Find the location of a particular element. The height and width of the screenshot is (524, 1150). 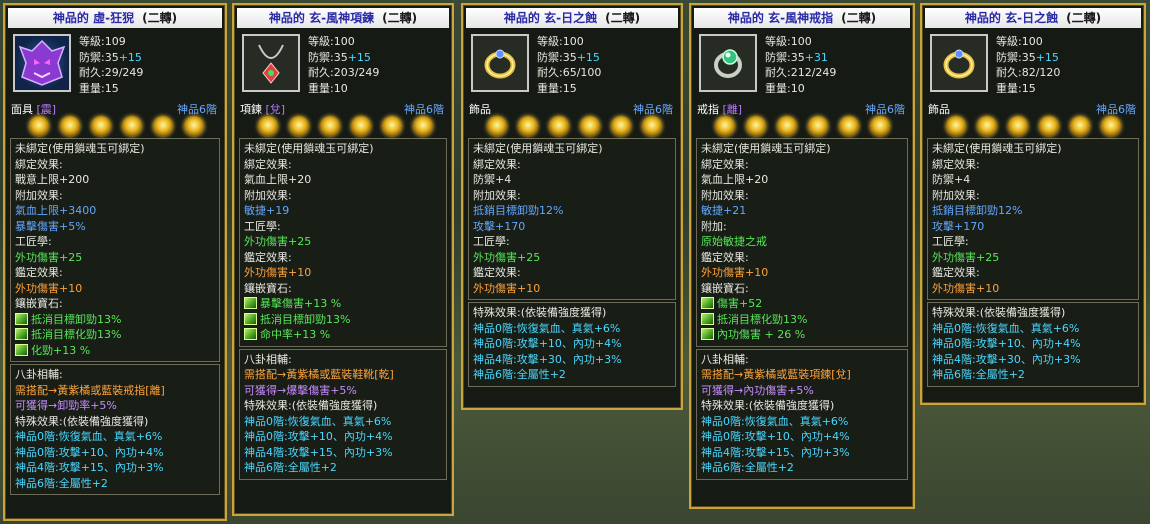

gem-line: 命中率+13 % is located at coordinates (343, 335).